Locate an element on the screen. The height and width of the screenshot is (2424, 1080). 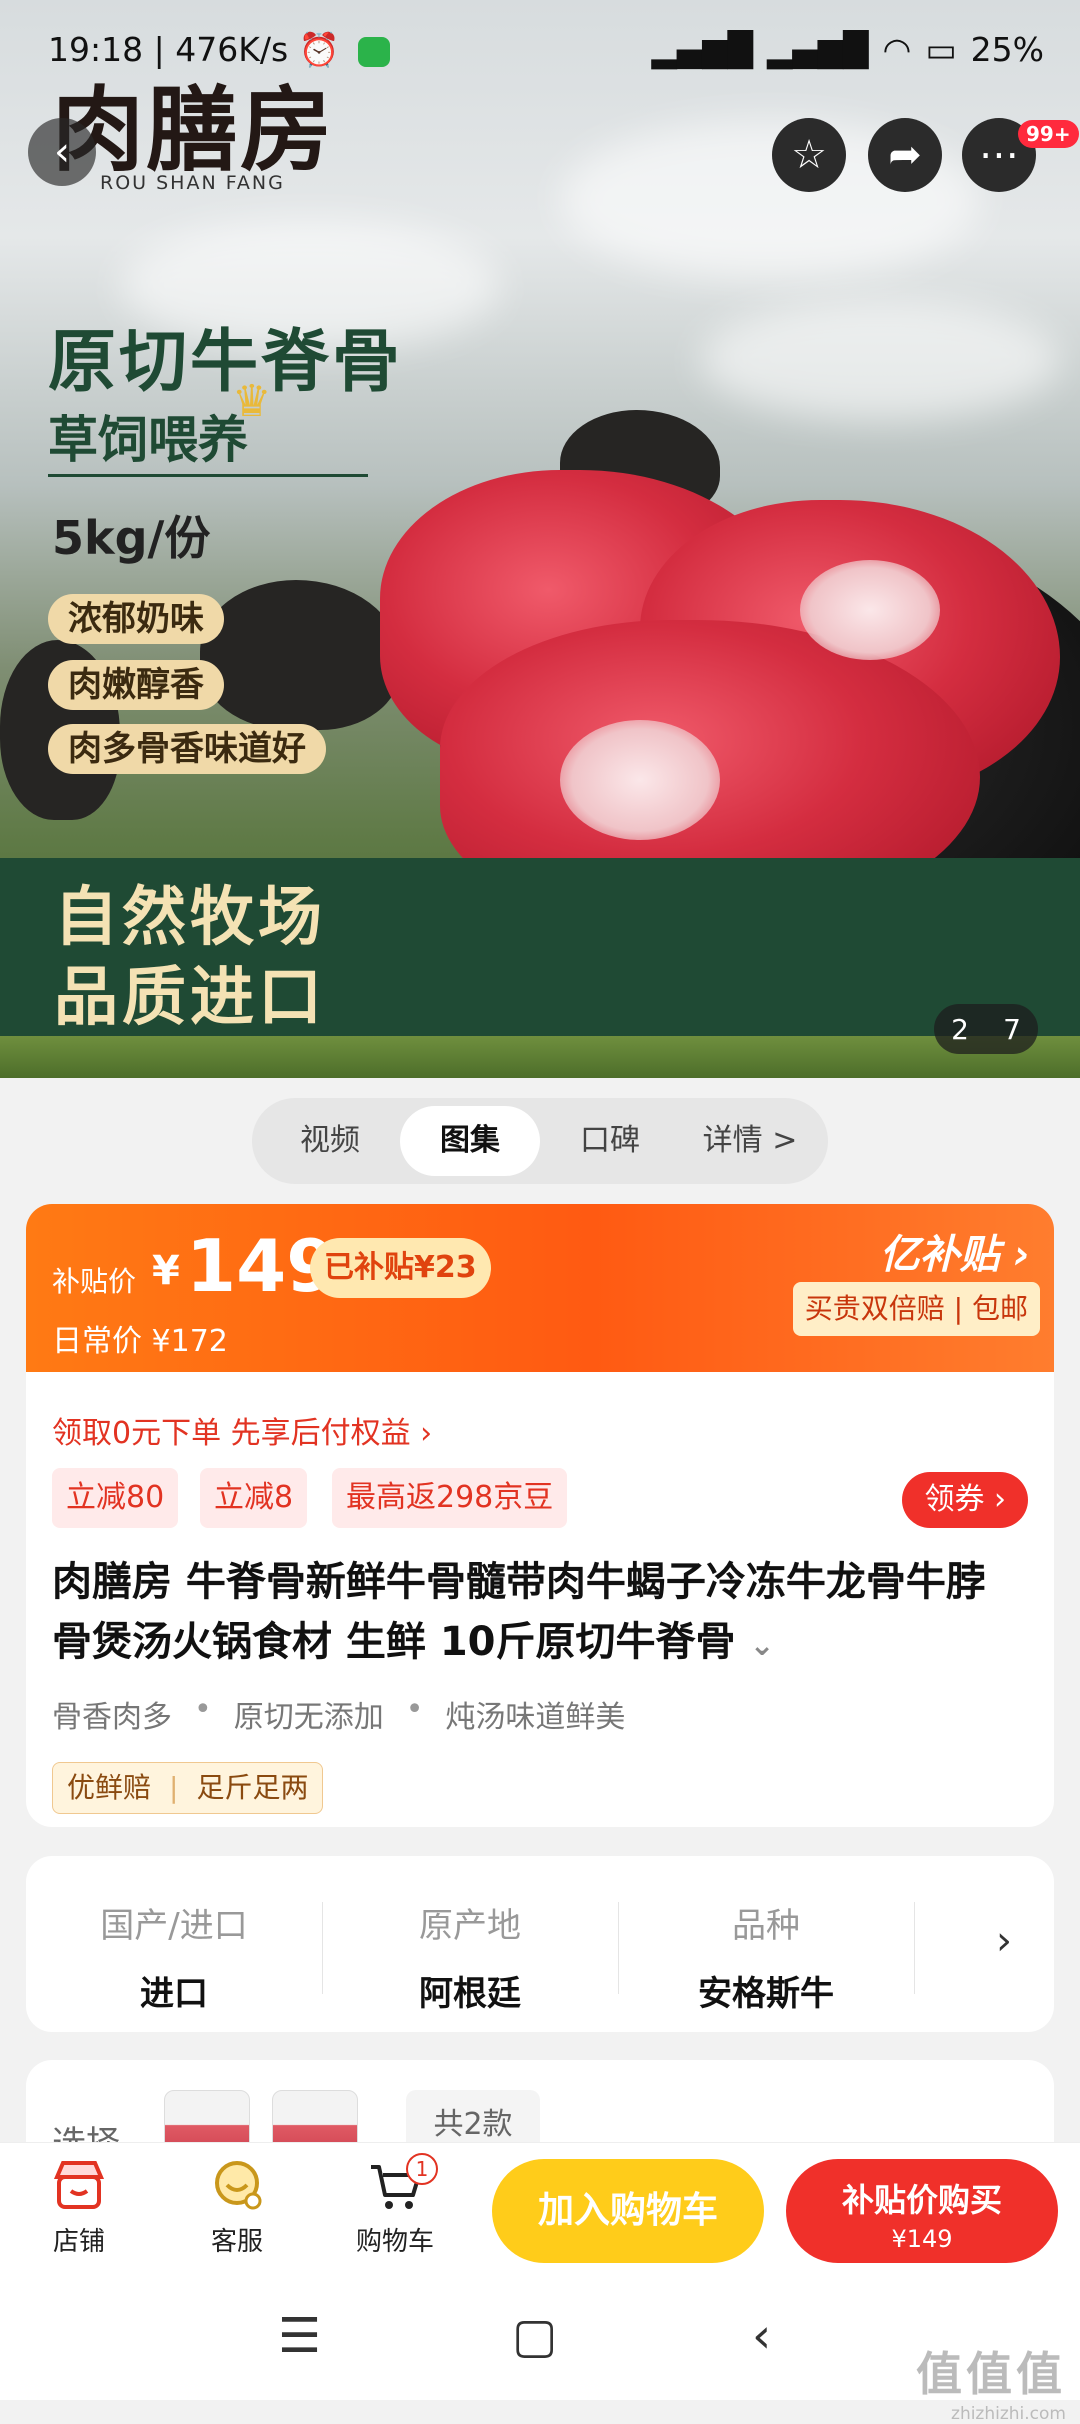
subsidy-saved-tag: 已补贴¥23 is located at coordinates (400, 1268).